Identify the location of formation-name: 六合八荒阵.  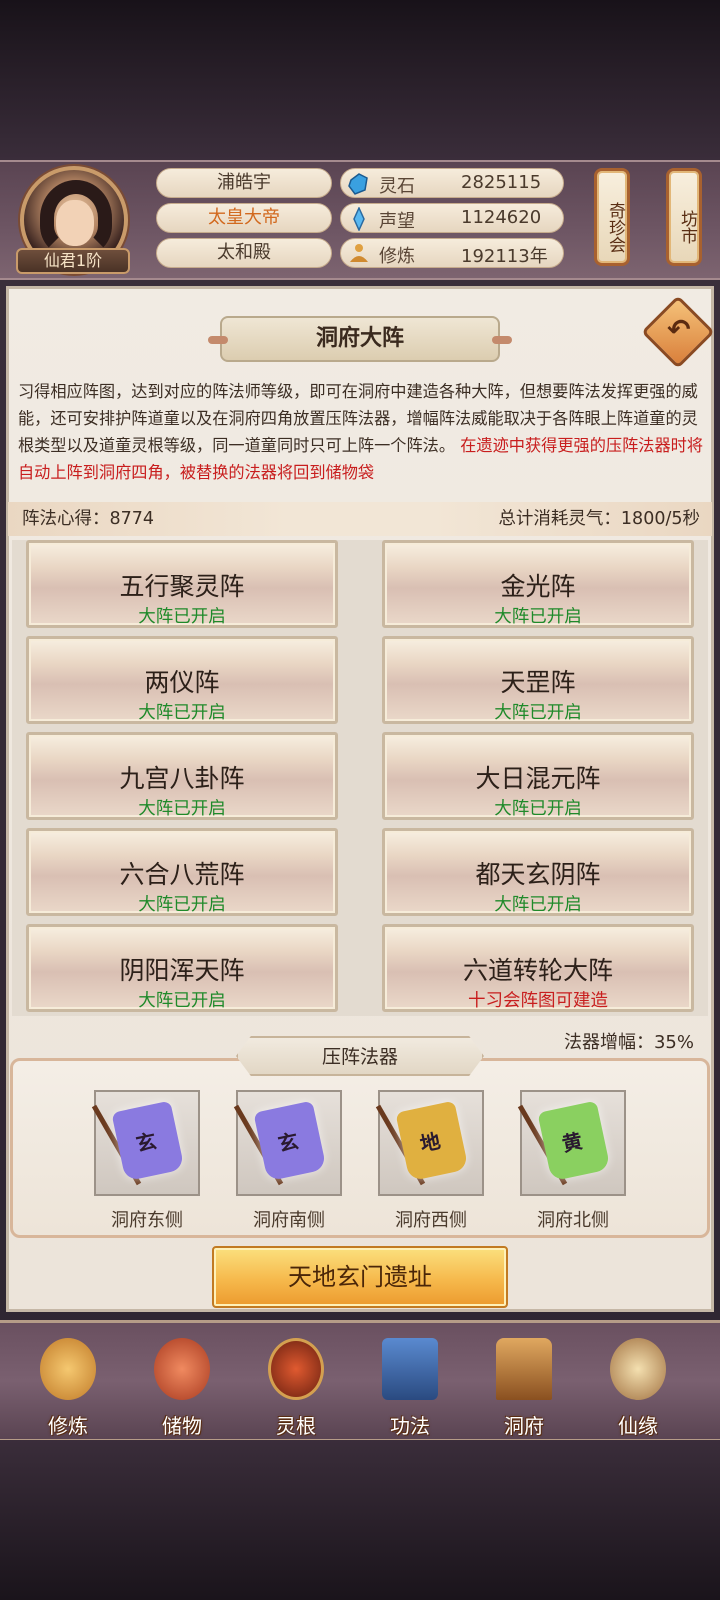
(182, 874).